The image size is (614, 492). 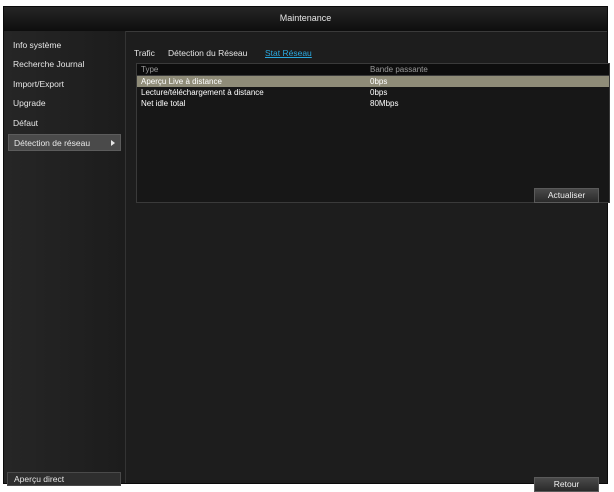 I want to click on update-button: Actualiser, so click(x=566, y=195).